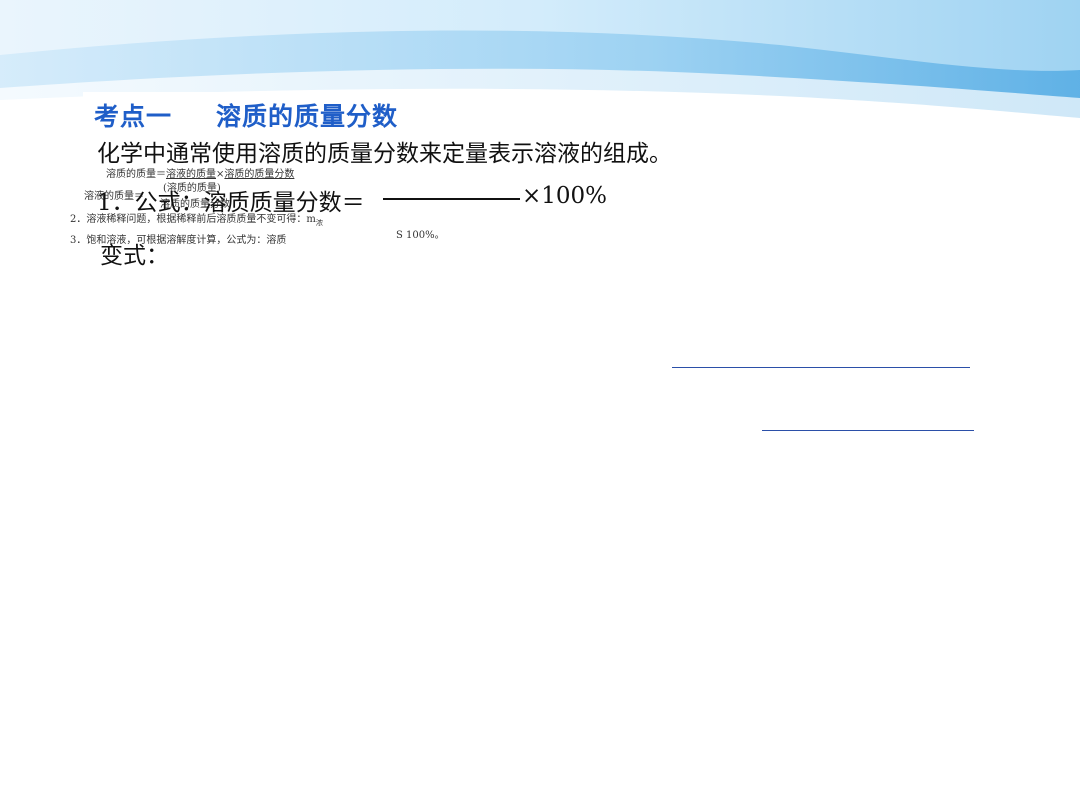  I want to click on note-subscript: 浓, so click(319, 223).